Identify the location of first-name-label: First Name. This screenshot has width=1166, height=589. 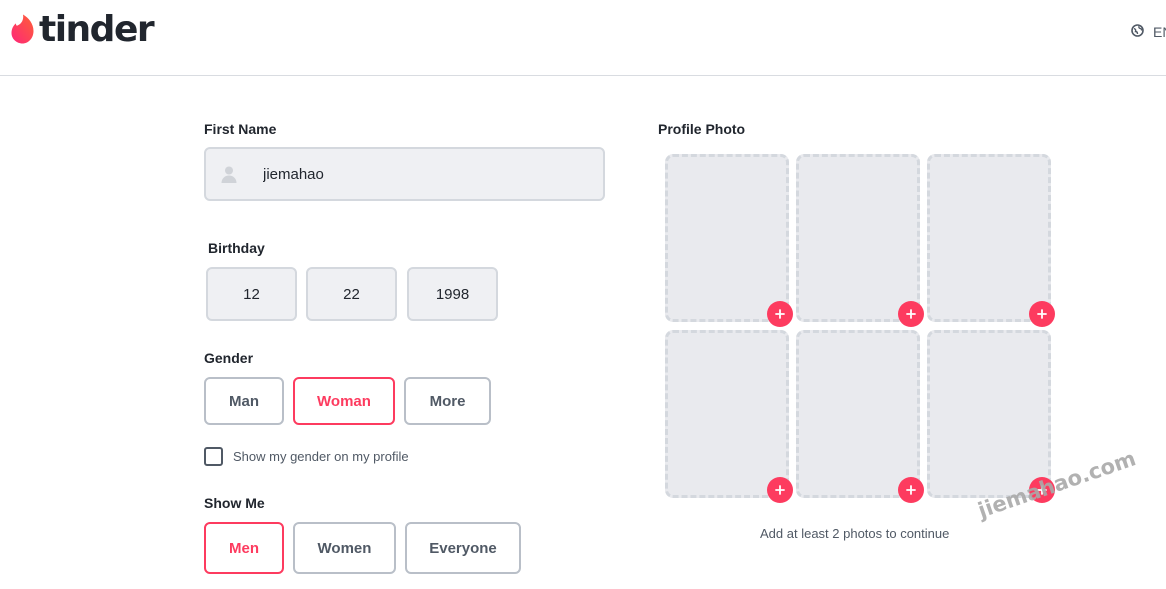
(240, 129).